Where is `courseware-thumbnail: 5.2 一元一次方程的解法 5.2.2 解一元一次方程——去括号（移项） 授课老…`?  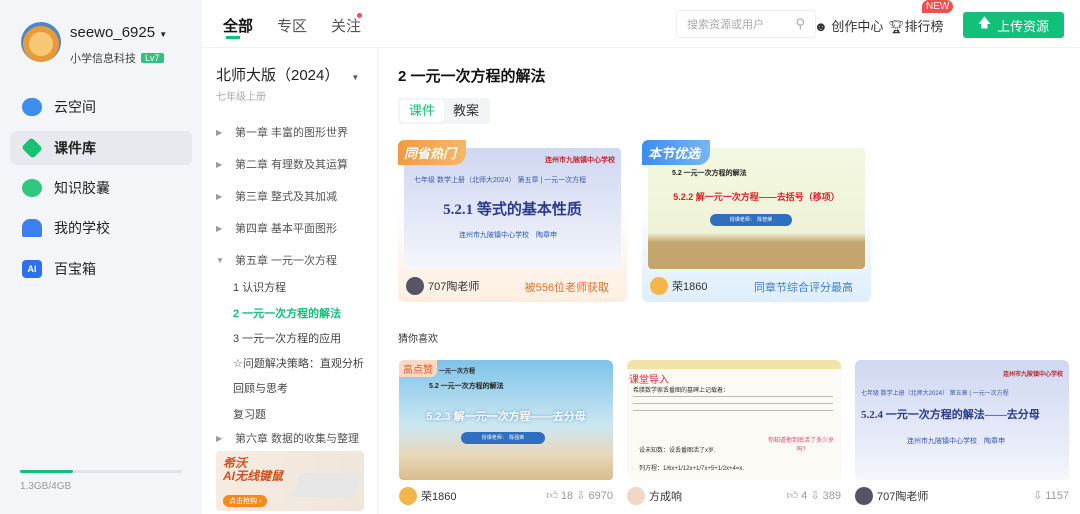 courseware-thumbnail: 5.2 一元一次方程的解法 5.2.2 解一元一次方程——去括号（移项） 授课老… is located at coordinates (756, 208).